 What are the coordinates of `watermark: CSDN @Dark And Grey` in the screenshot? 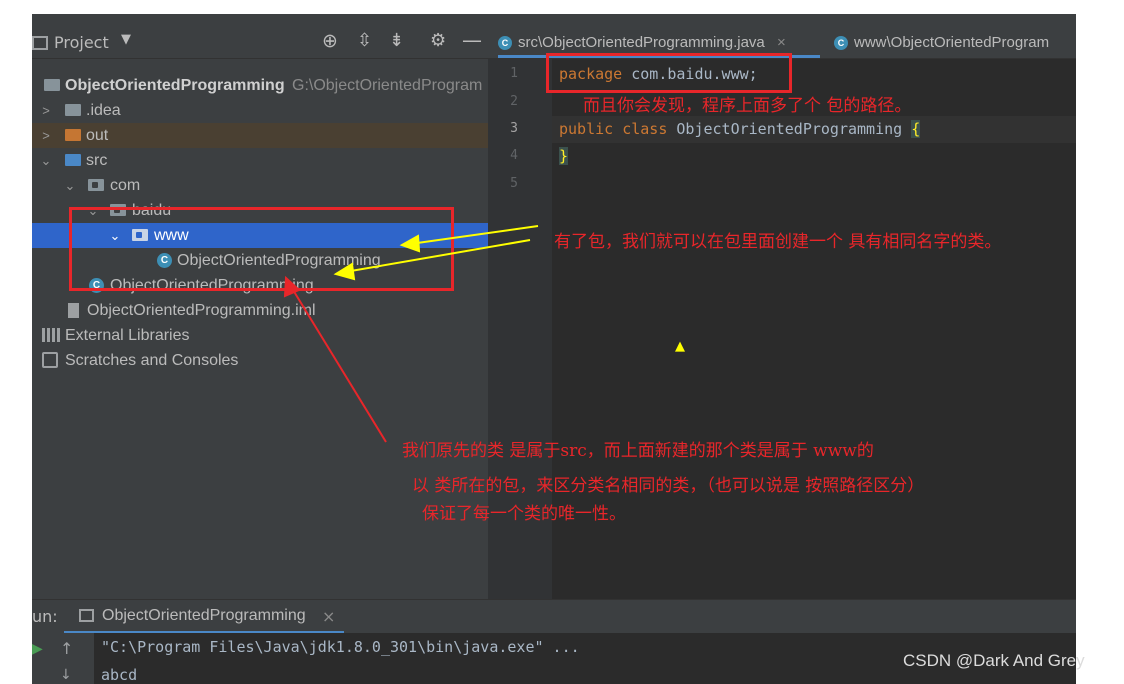 It's located at (994, 660).